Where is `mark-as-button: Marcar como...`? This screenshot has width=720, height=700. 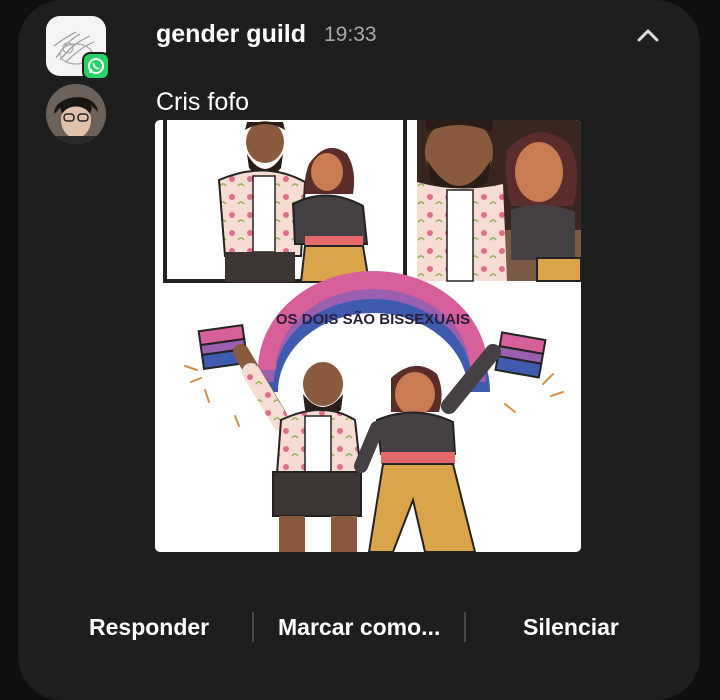 mark-as-button: Marcar como... is located at coordinates (359, 627).